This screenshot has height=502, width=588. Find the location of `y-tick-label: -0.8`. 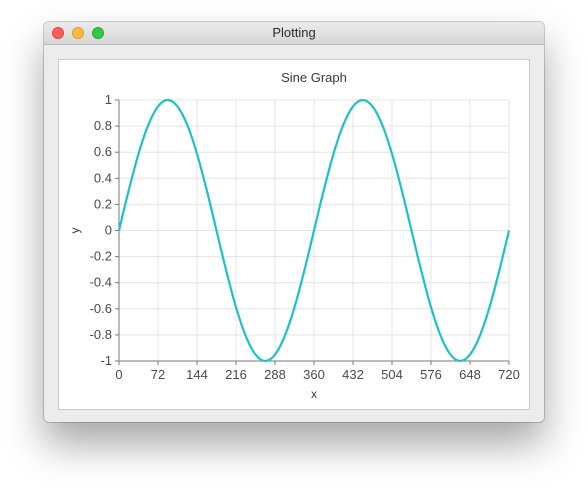

y-tick-label: -0.8 is located at coordinates (101, 334).